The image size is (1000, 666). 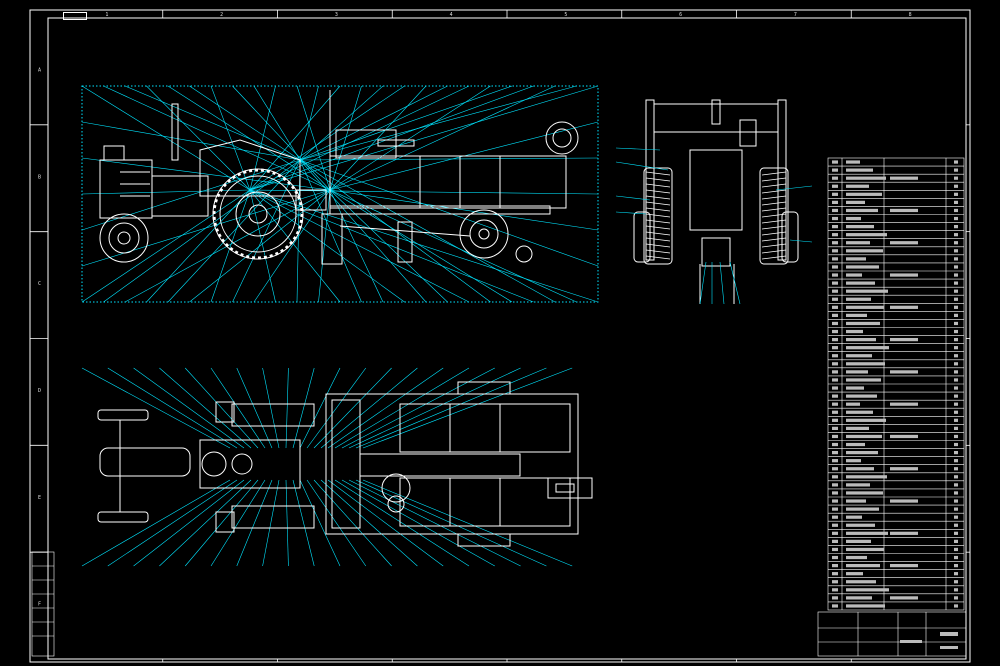 I want to click on zone-column-label: 6, so click(x=680, y=15).